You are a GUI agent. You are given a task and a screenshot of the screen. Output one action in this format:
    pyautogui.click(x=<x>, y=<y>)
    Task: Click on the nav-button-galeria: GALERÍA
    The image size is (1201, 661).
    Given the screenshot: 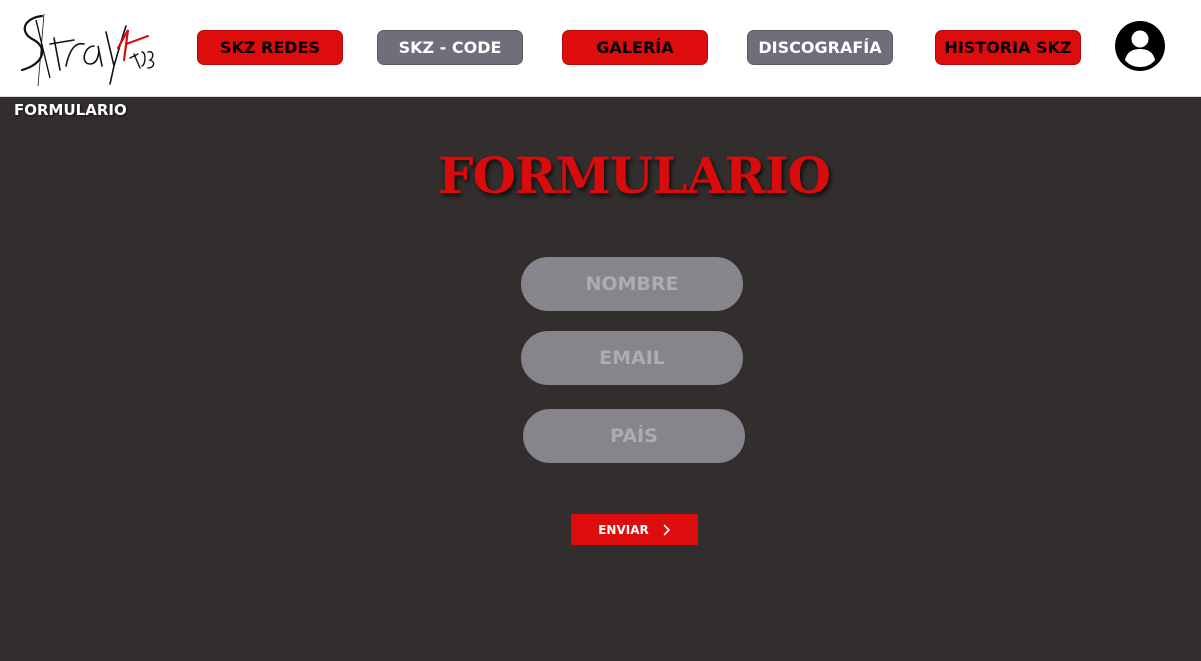 What is the action you would take?
    pyautogui.click(x=635, y=47)
    